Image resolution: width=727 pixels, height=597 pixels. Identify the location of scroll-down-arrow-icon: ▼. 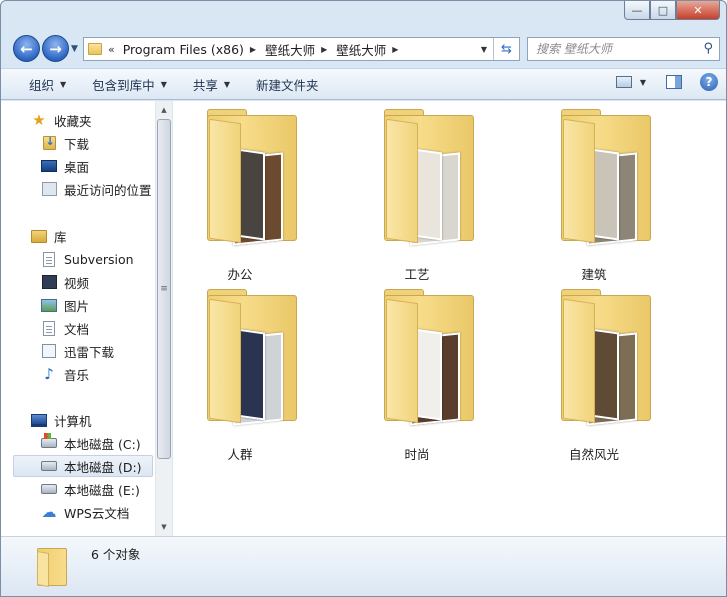
(164, 527).